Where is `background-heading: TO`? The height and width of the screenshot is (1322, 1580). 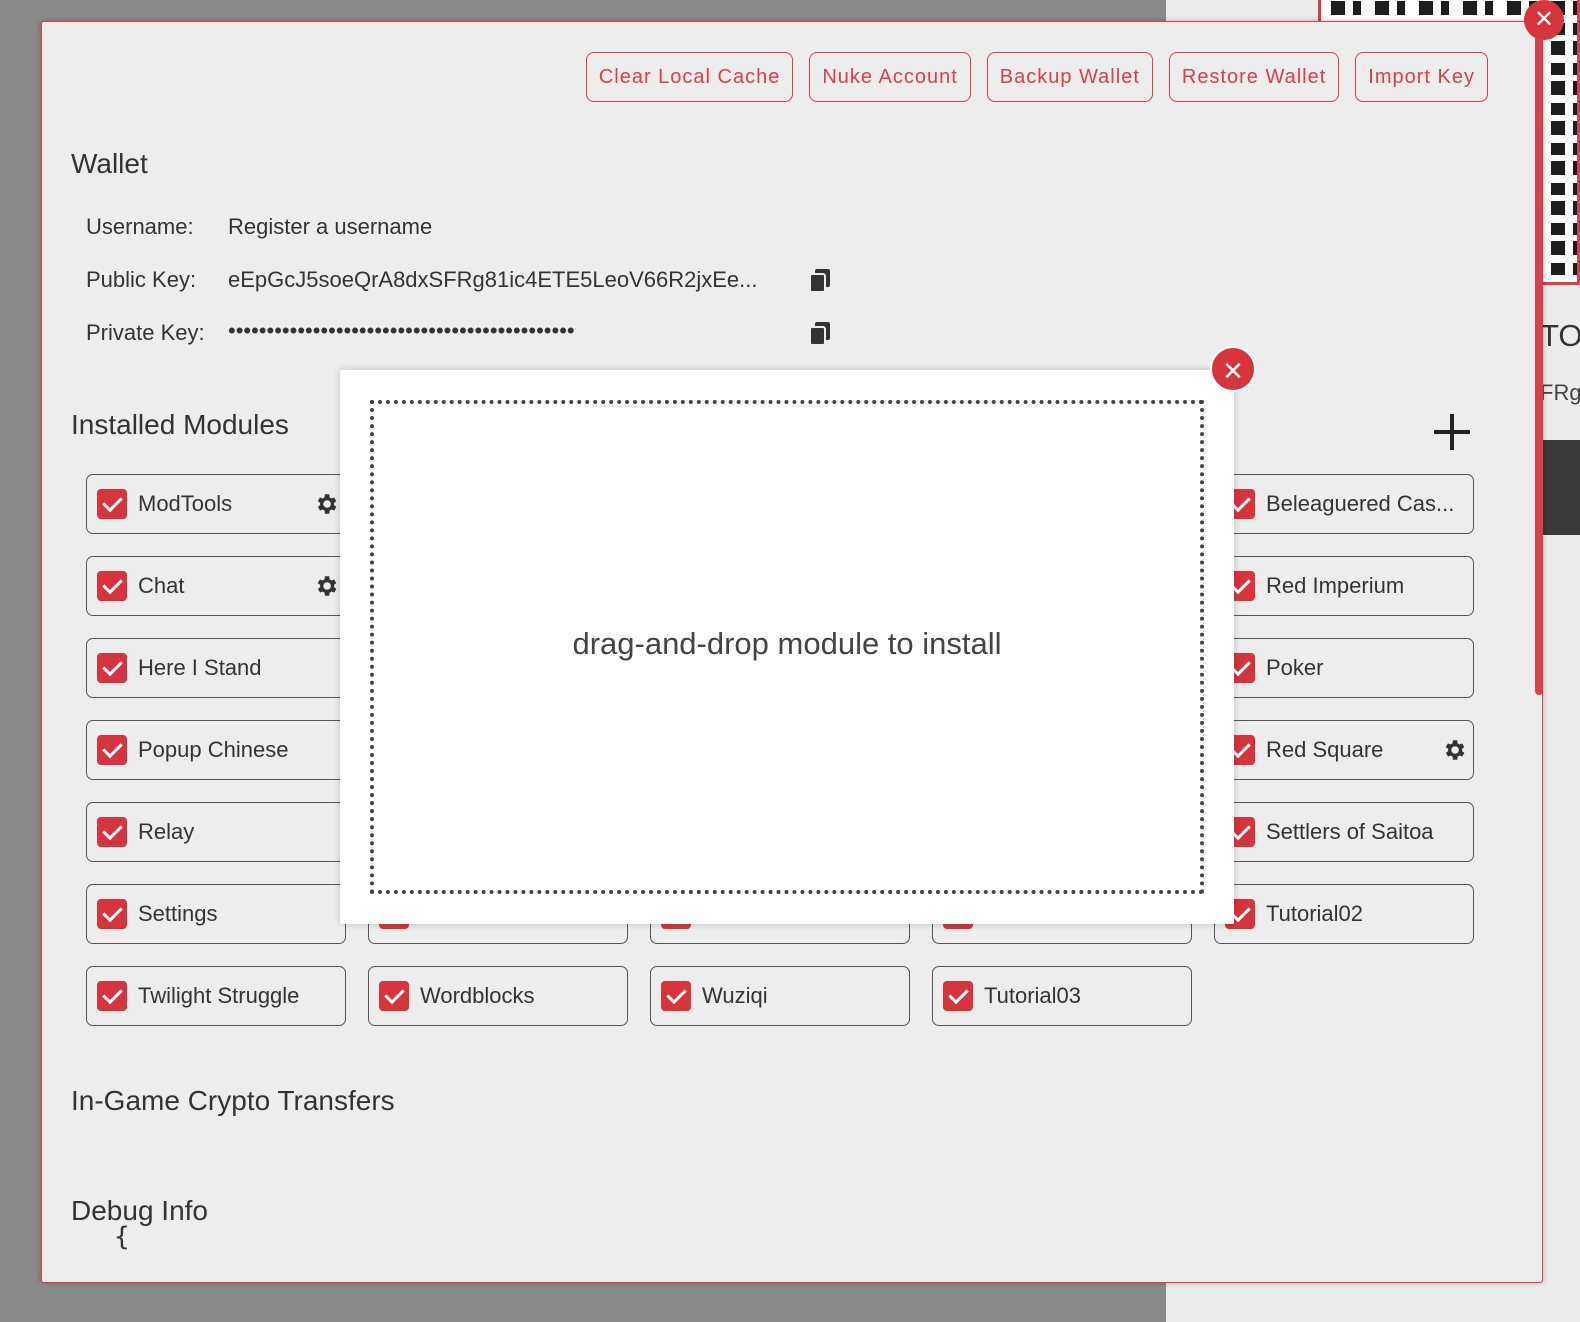
background-heading: TO is located at coordinates (1560, 335).